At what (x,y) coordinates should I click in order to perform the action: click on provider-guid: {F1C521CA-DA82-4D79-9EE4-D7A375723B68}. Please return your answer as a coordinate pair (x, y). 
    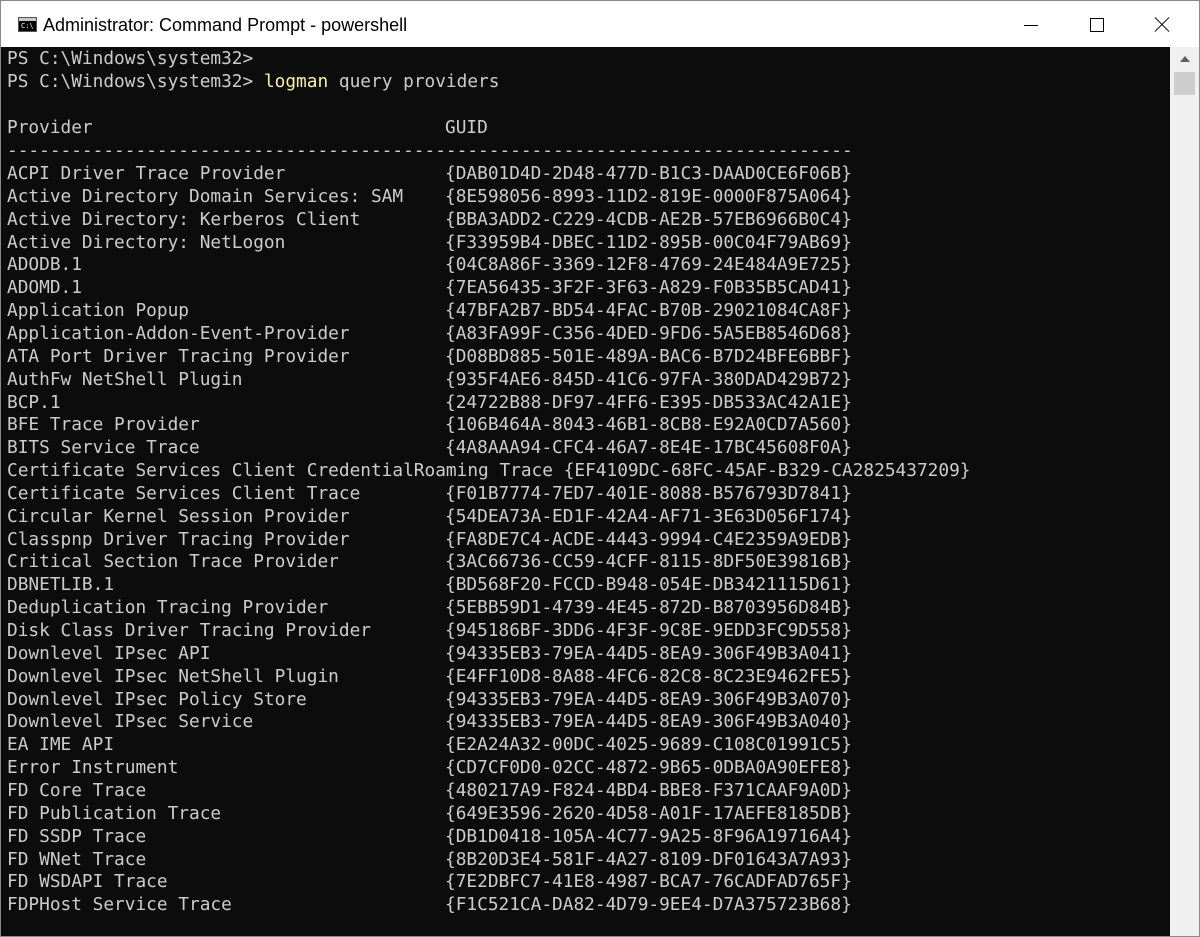
    Looking at the image, I should click on (648, 905).